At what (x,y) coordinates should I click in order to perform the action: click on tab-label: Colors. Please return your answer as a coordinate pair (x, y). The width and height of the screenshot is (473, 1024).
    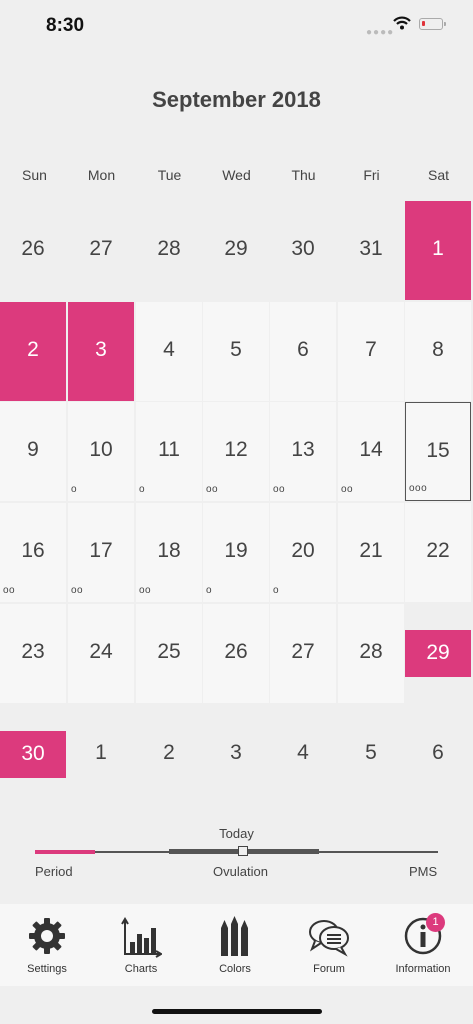
    Looking at the image, I should click on (235, 969).